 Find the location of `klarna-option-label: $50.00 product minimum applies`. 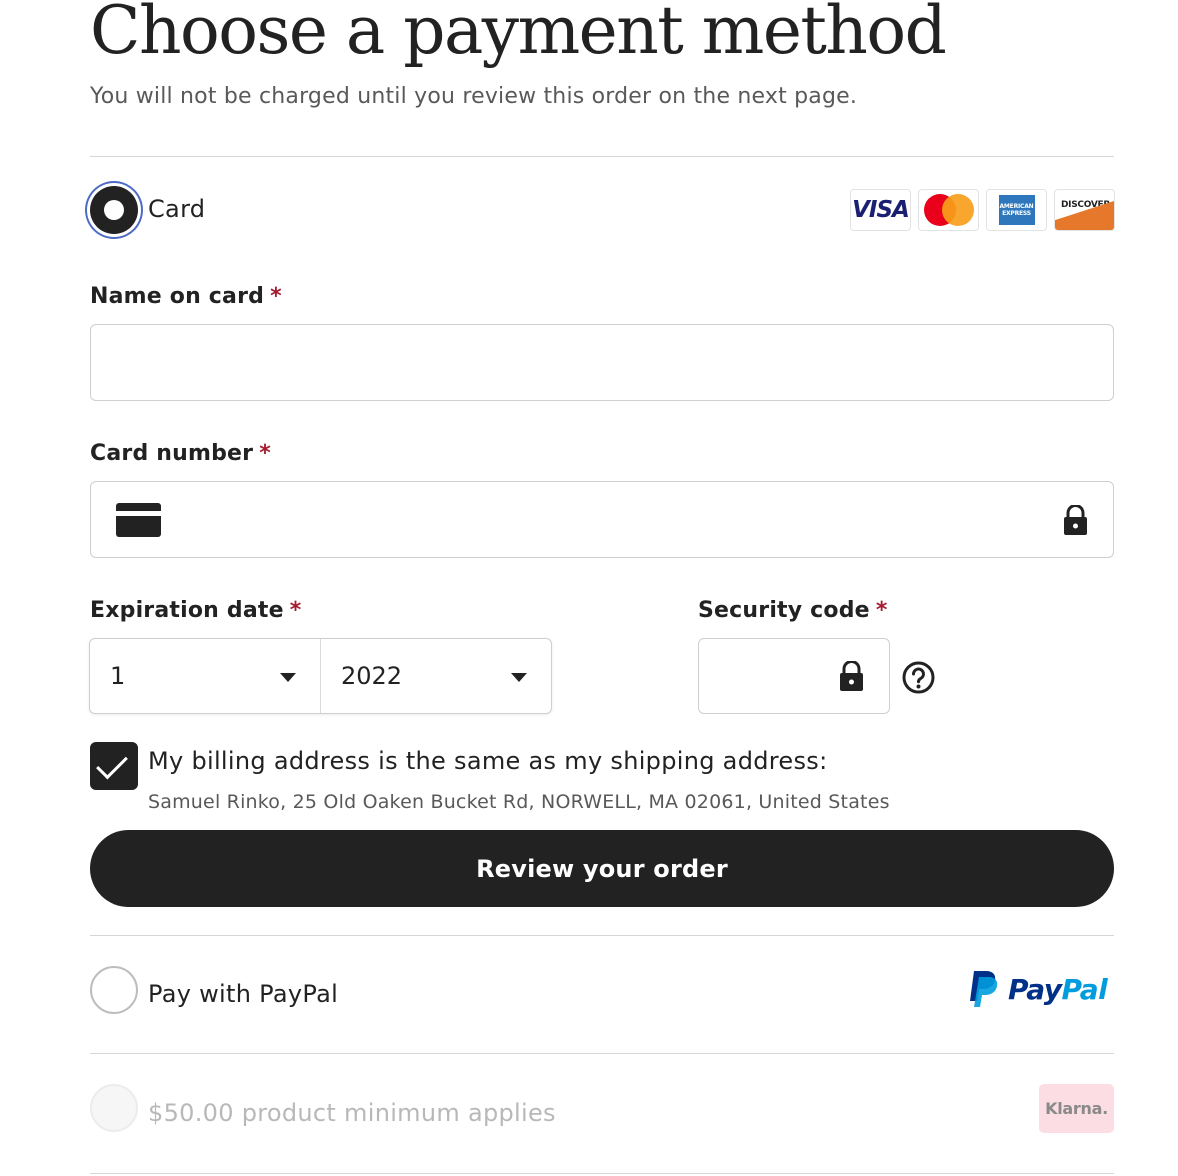

klarna-option-label: $50.00 product minimum applies is located at coordinates (352, 1113).